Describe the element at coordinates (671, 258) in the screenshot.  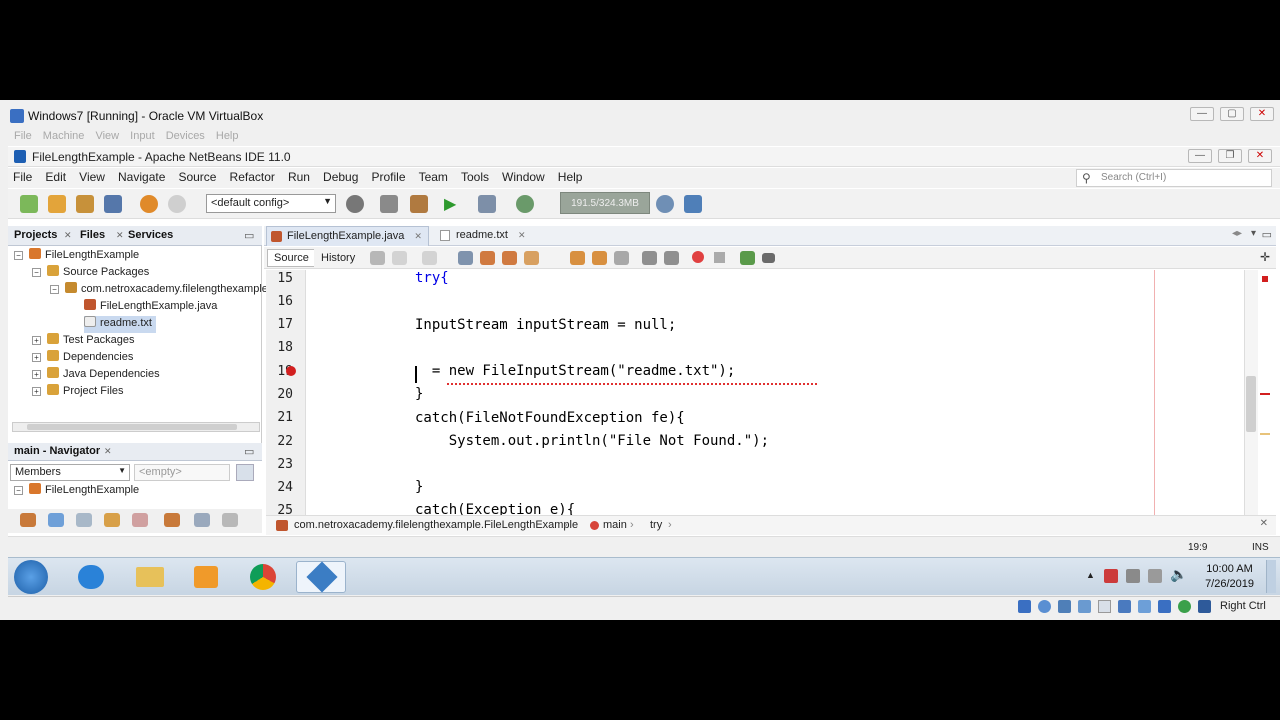
I see `shift-right-icon` at that location.